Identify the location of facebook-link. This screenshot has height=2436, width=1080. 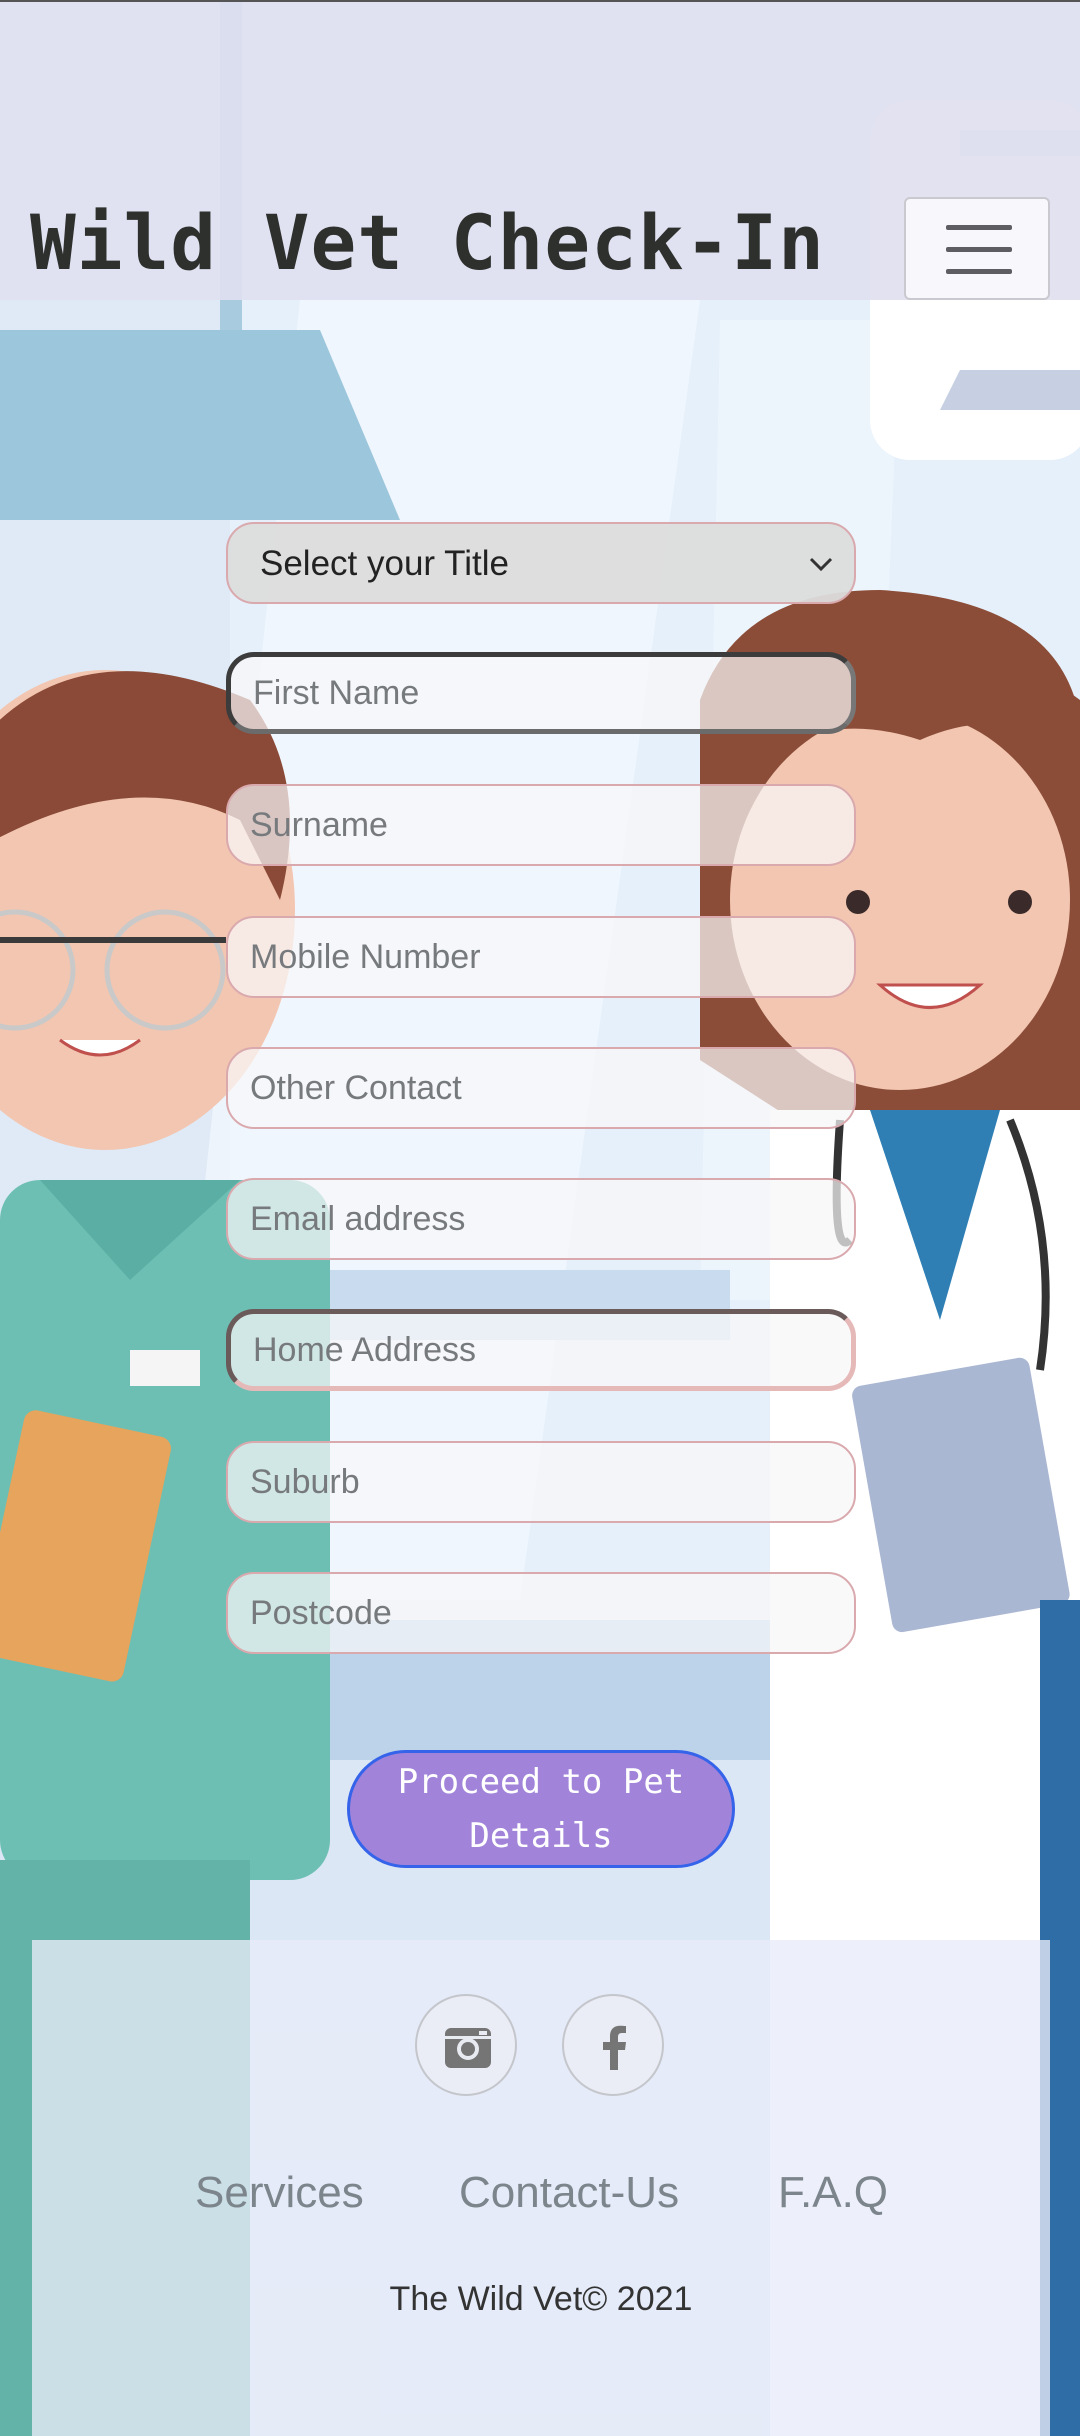
(613, 2045).